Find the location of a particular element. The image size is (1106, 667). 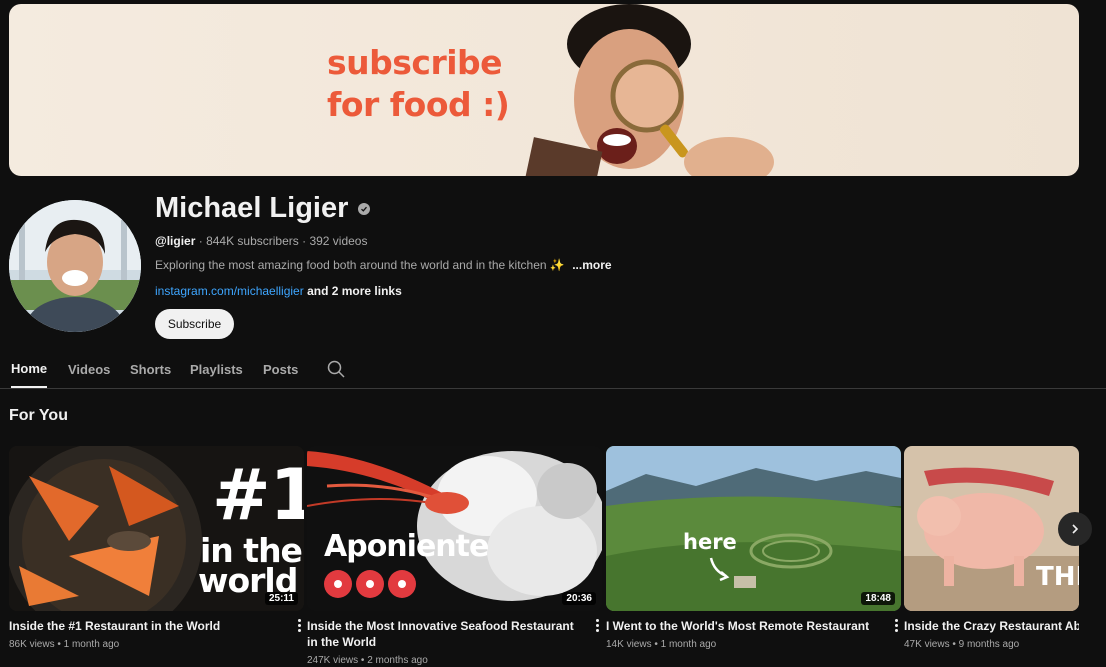

video-duration: 20:36 is located at coordinates (579, 598).